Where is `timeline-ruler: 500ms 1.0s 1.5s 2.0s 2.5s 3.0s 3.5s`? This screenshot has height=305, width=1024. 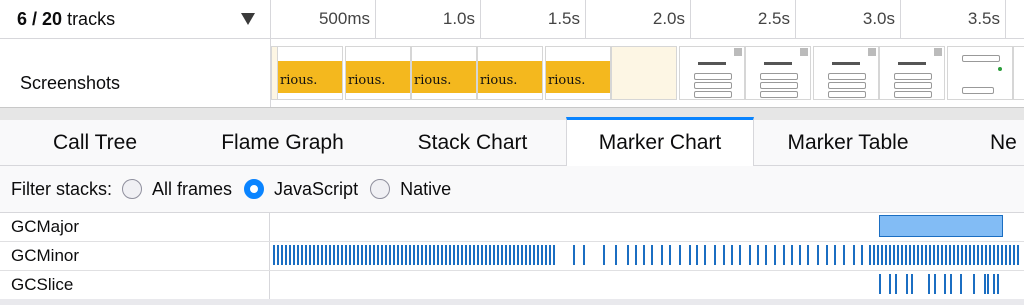
timeline-ruler: 500ms 1.0s 1.5s 2.0s 2.5s 3.0s 3.5s is located at coordinates (647, 19).